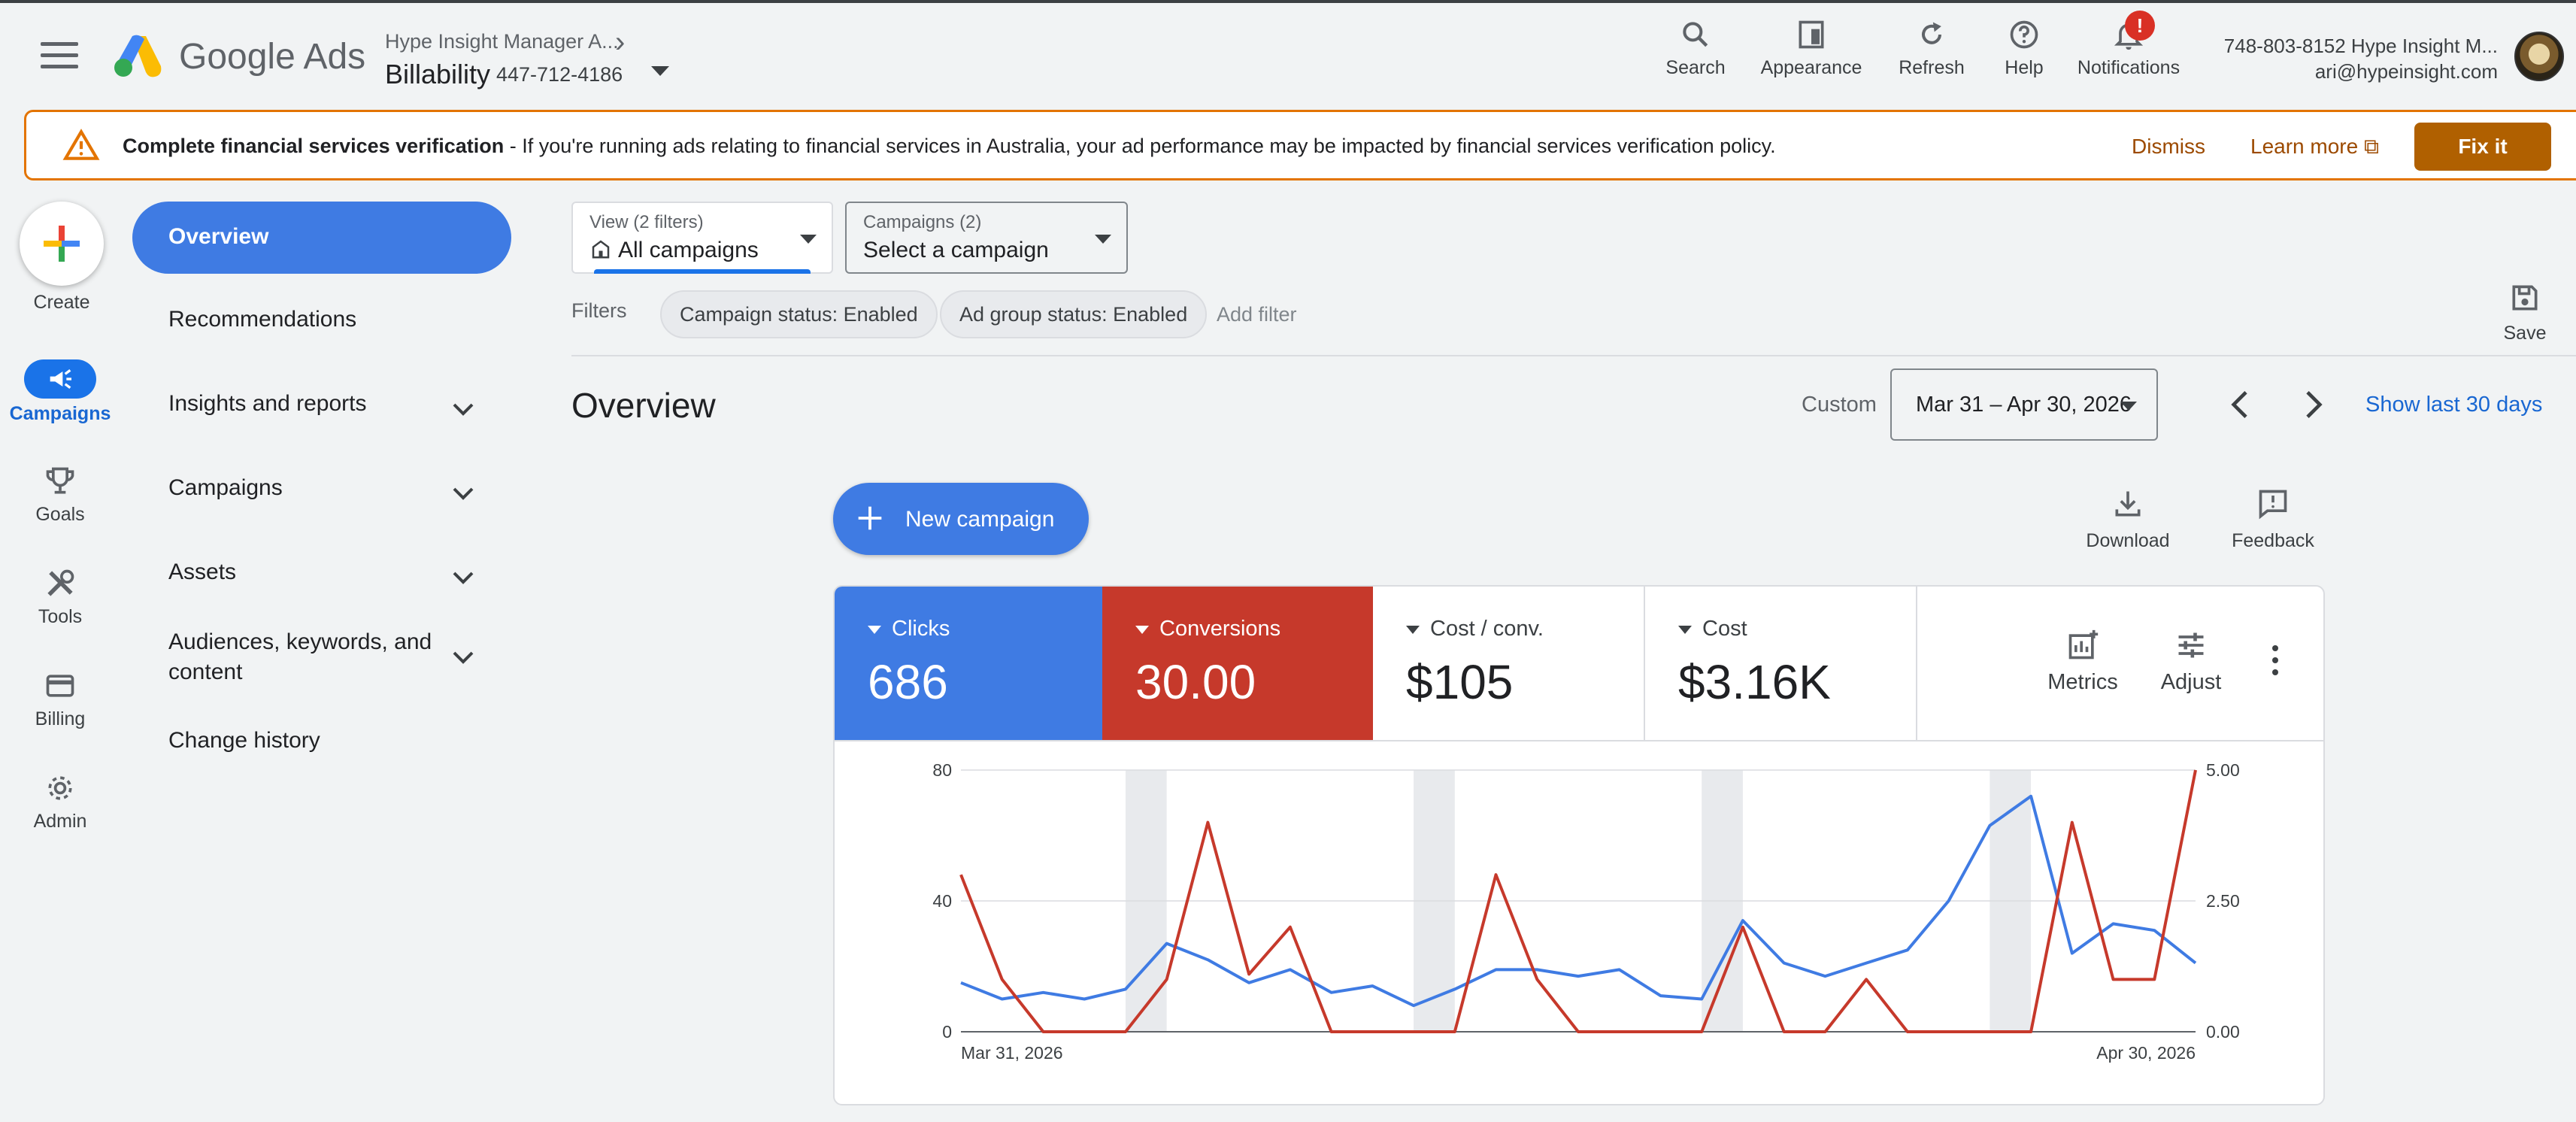 This screenshot has height=1122, width=2576. What do you see at coordinates (921, 629) in the screenshot?
I see `scorecard-label: Clicks` at bounding box center [921, 629].